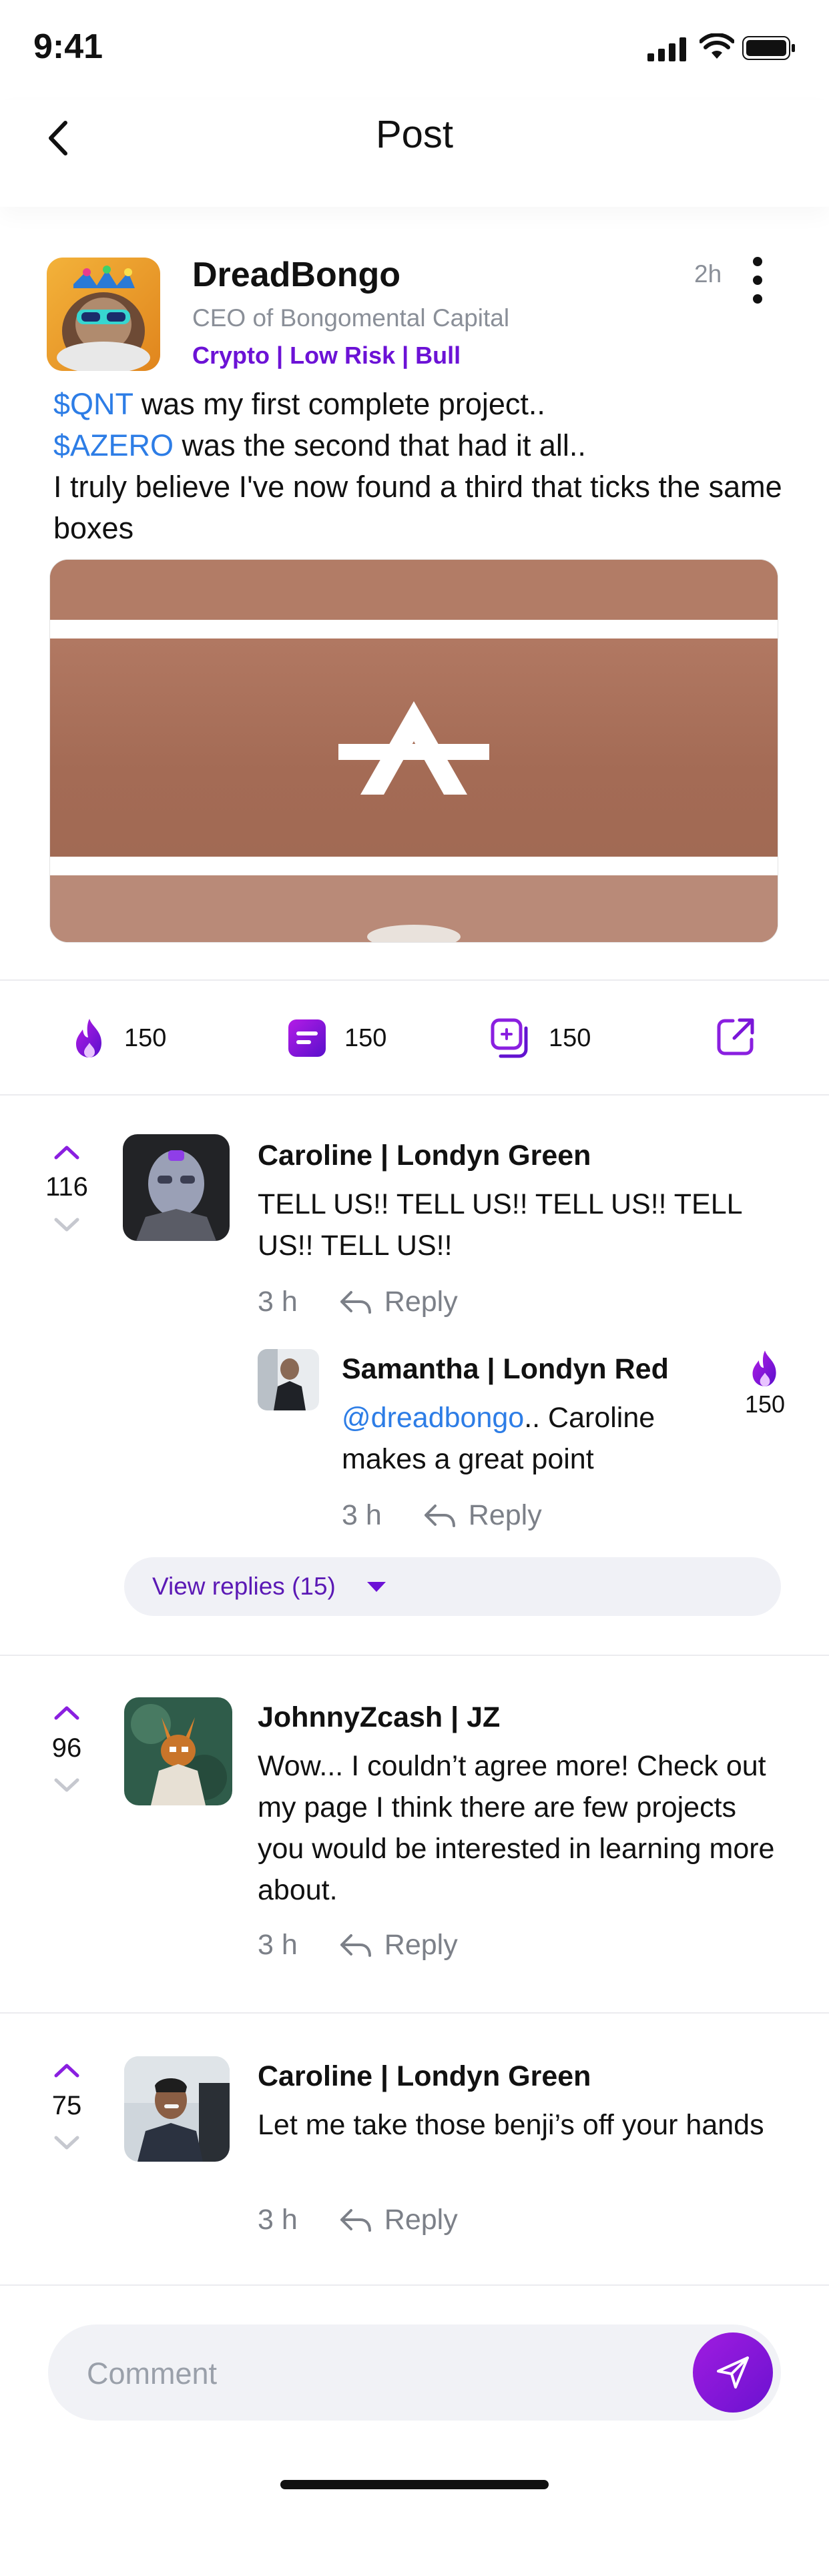 The height and width of the screenshot is (2576, 829). What do you see at coordinates (414, 2484) in the screenshot?
I see `home-indicator` at bounding box center [414, 2484].